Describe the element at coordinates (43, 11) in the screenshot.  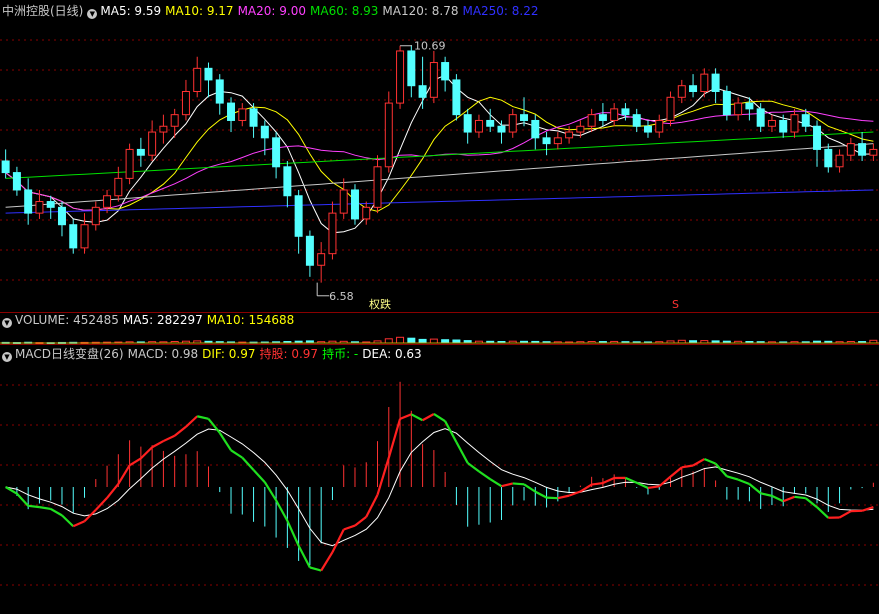
I see `price-title: 中洲控股(日线)` at that location.